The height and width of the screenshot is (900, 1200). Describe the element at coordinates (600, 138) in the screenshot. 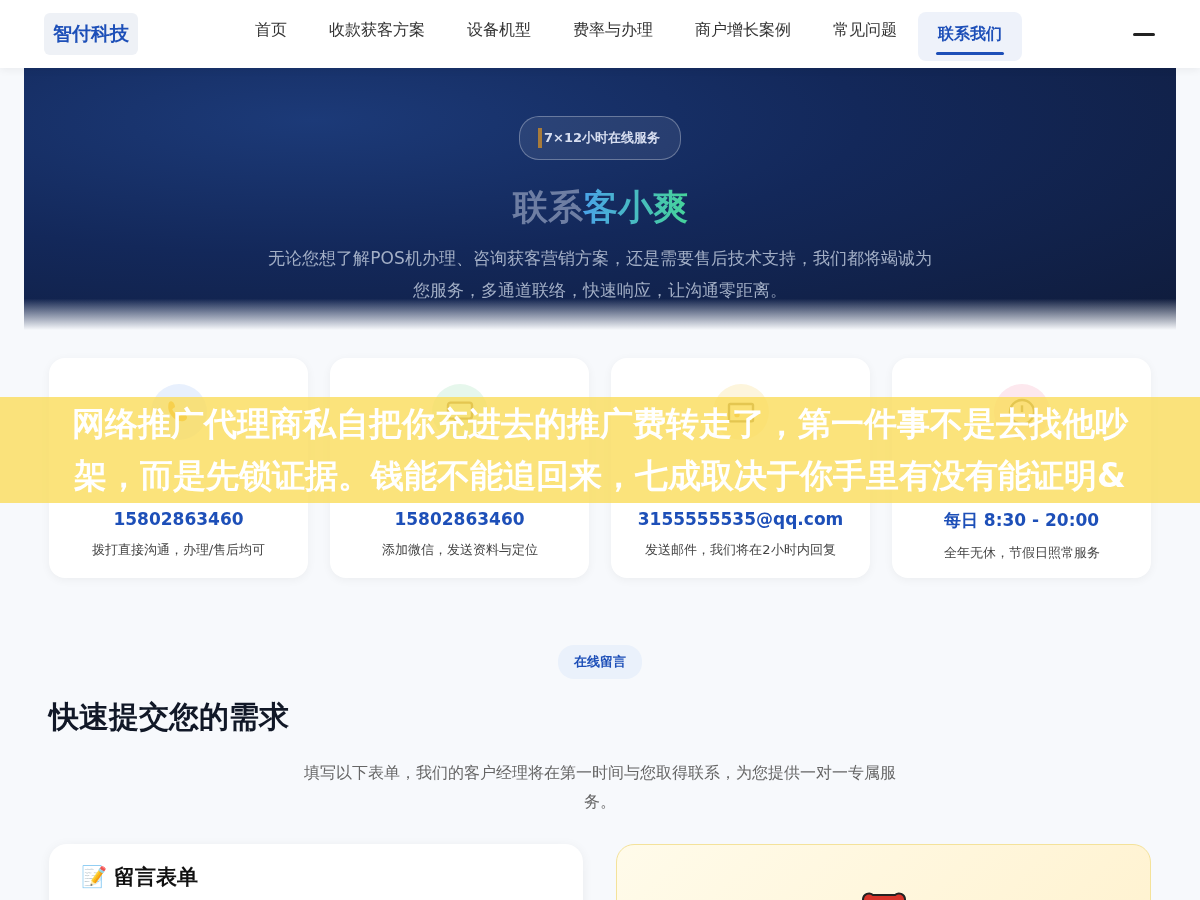

I see `service-badge: 7×12小时在线服务` at that location.